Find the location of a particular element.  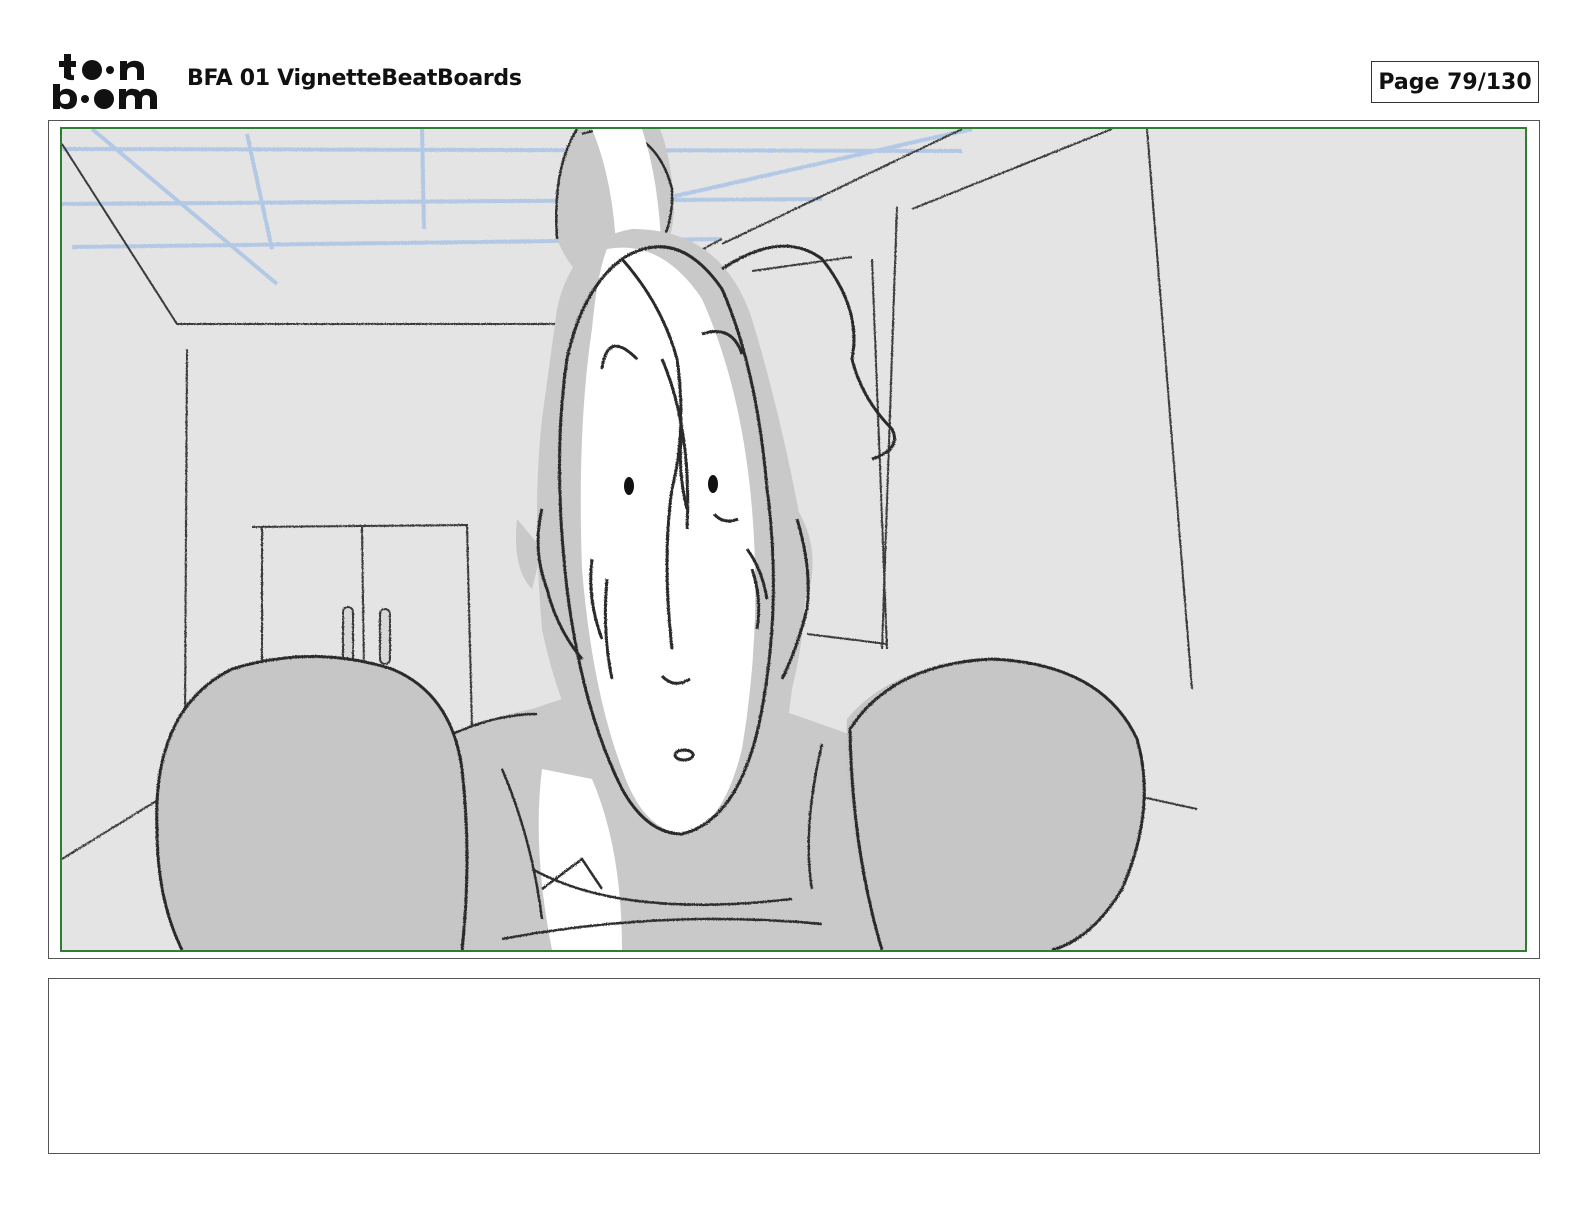

toon-boom-logo is located at coordinates (107, 81).